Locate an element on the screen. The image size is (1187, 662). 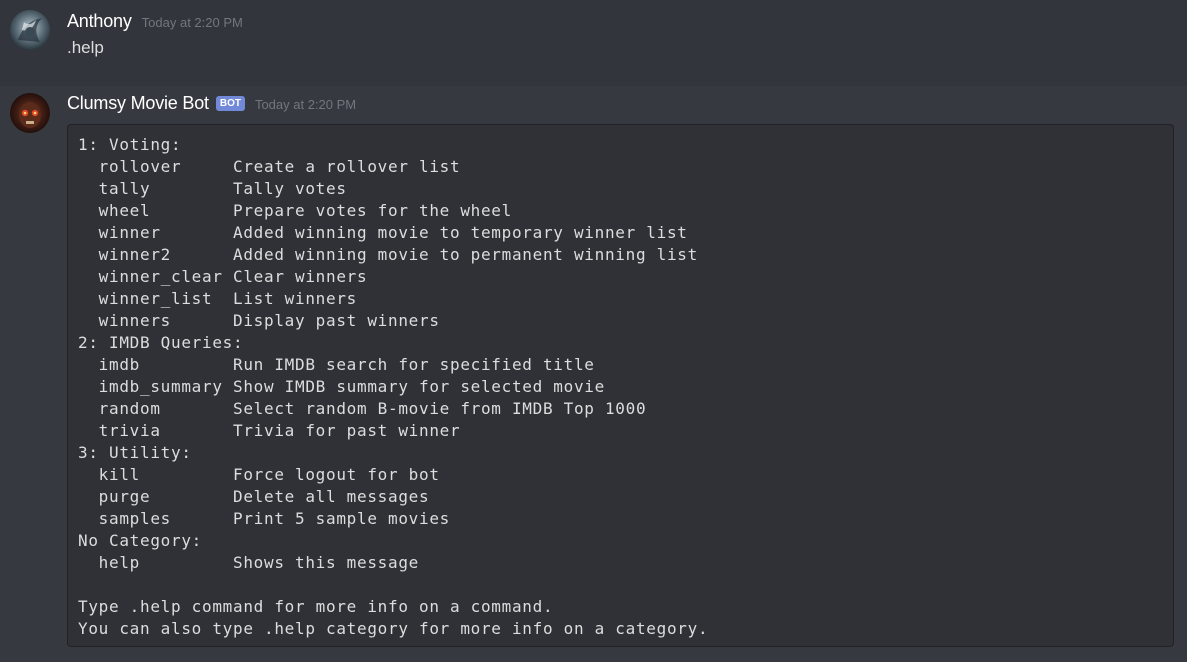
username: Anthony is located at coordinates (99, 21).